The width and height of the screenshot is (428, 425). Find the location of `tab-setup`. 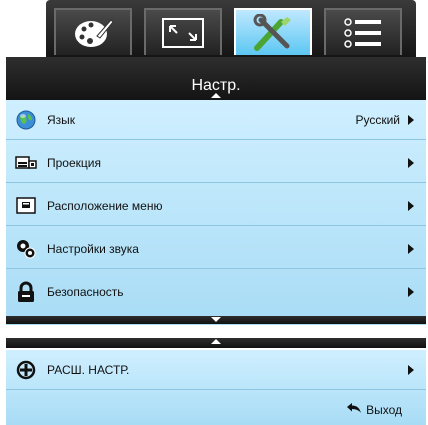

tab-setup is located at coordinates (273, 31).